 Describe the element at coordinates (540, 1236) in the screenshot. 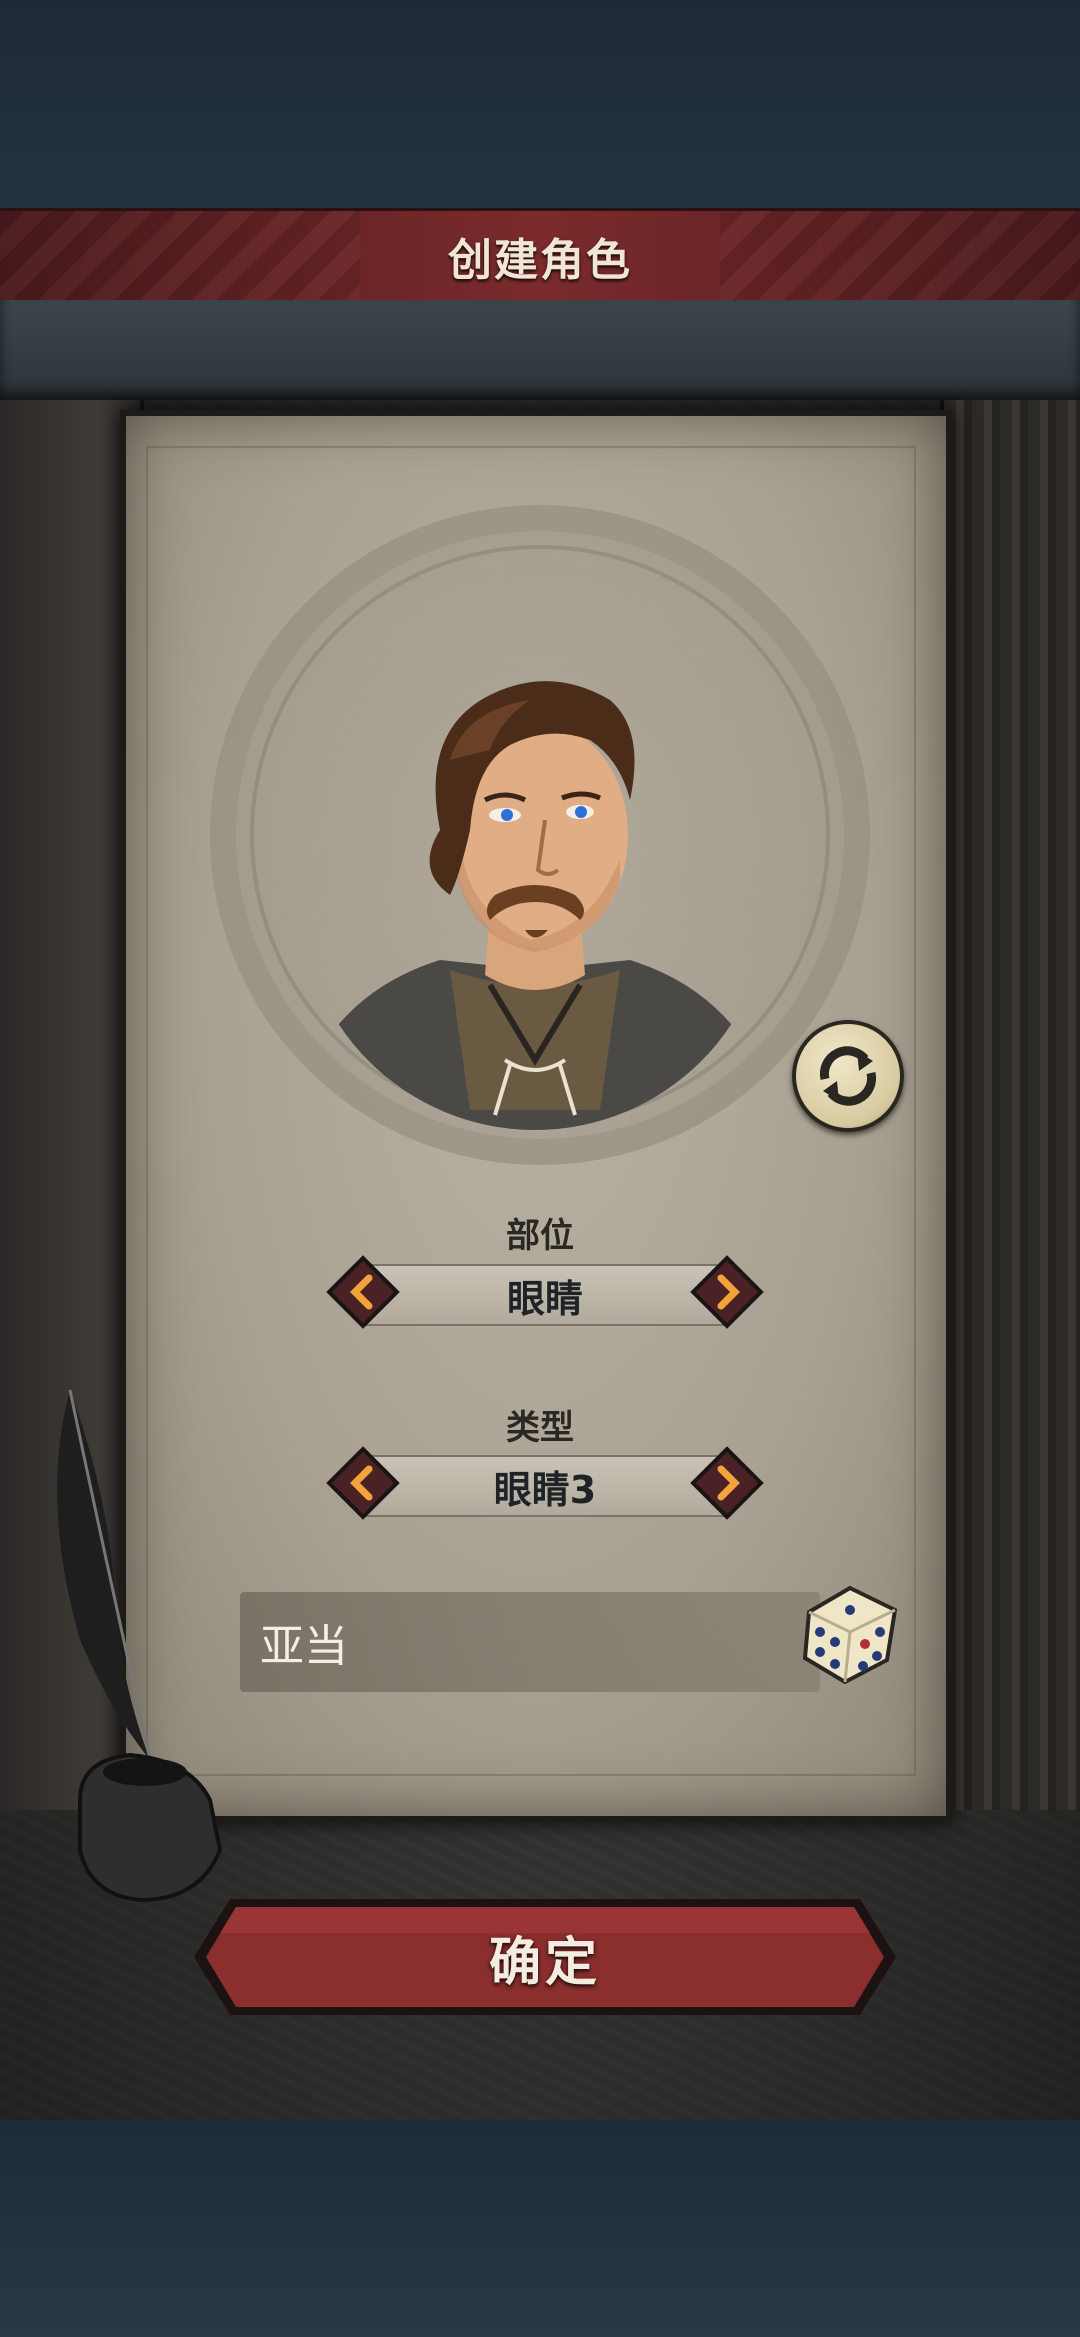

I see `part-label: 部位` at that location.